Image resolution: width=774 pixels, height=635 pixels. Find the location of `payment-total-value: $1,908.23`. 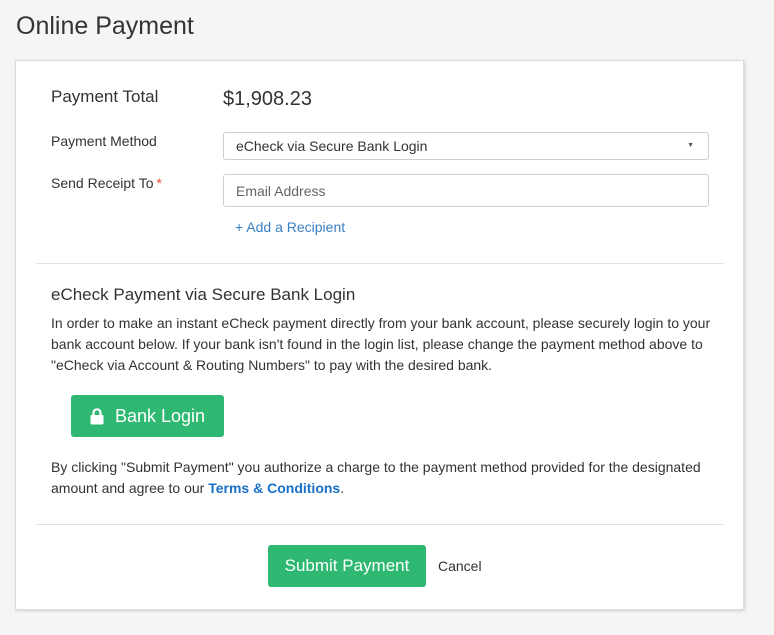

payment-total-value: $1,908.23 is located at coordinates (267, 99).